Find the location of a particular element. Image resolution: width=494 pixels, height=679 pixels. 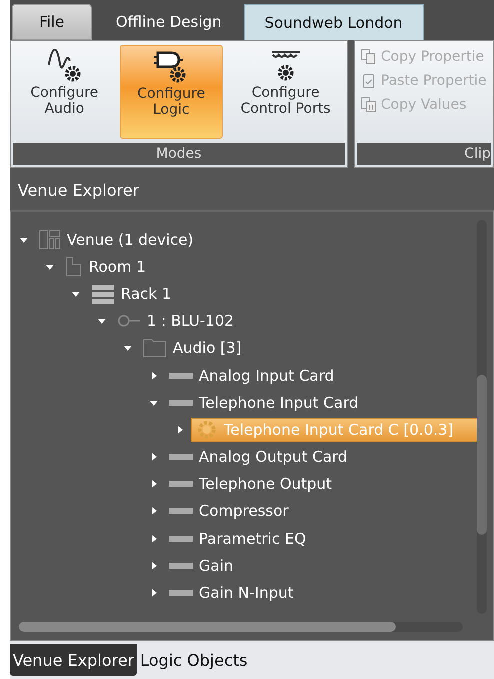

clipboard-icon is located at coordinates (369, 81).